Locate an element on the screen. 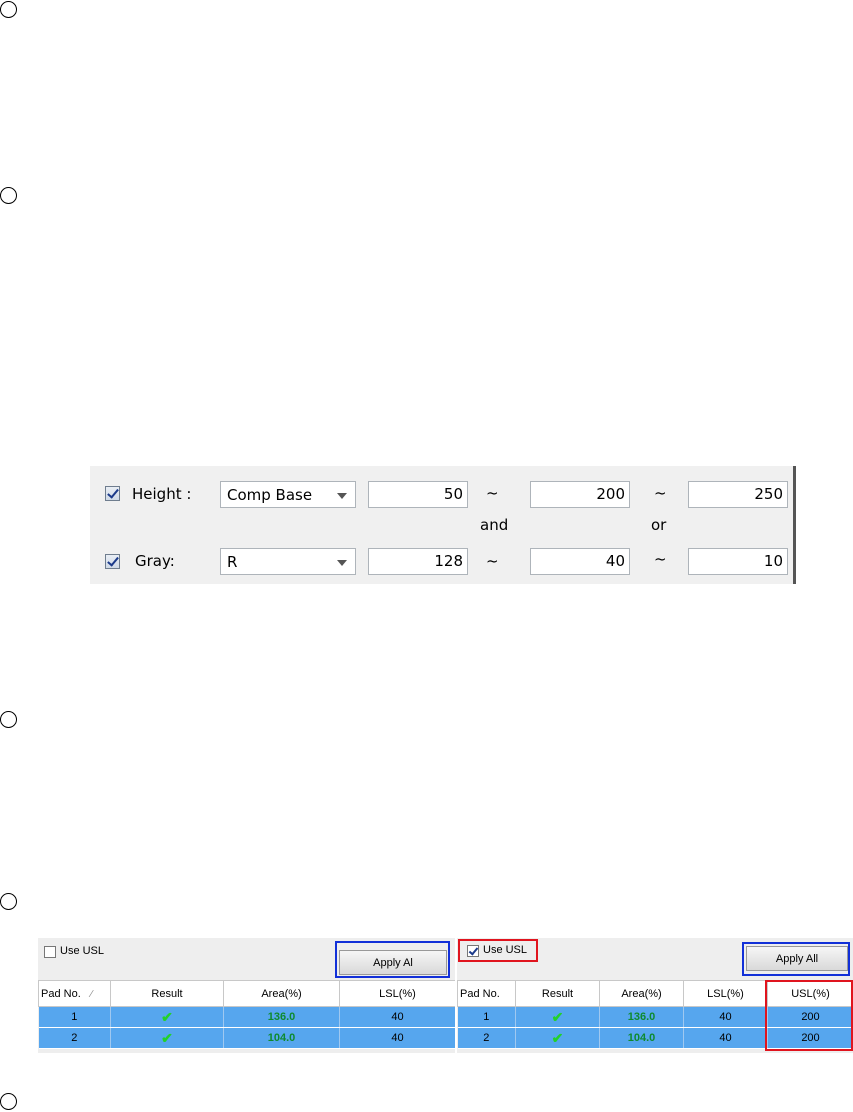 This screenshot has width=853, height=1112. height-label: Height : is located at coordinates (162, 494).